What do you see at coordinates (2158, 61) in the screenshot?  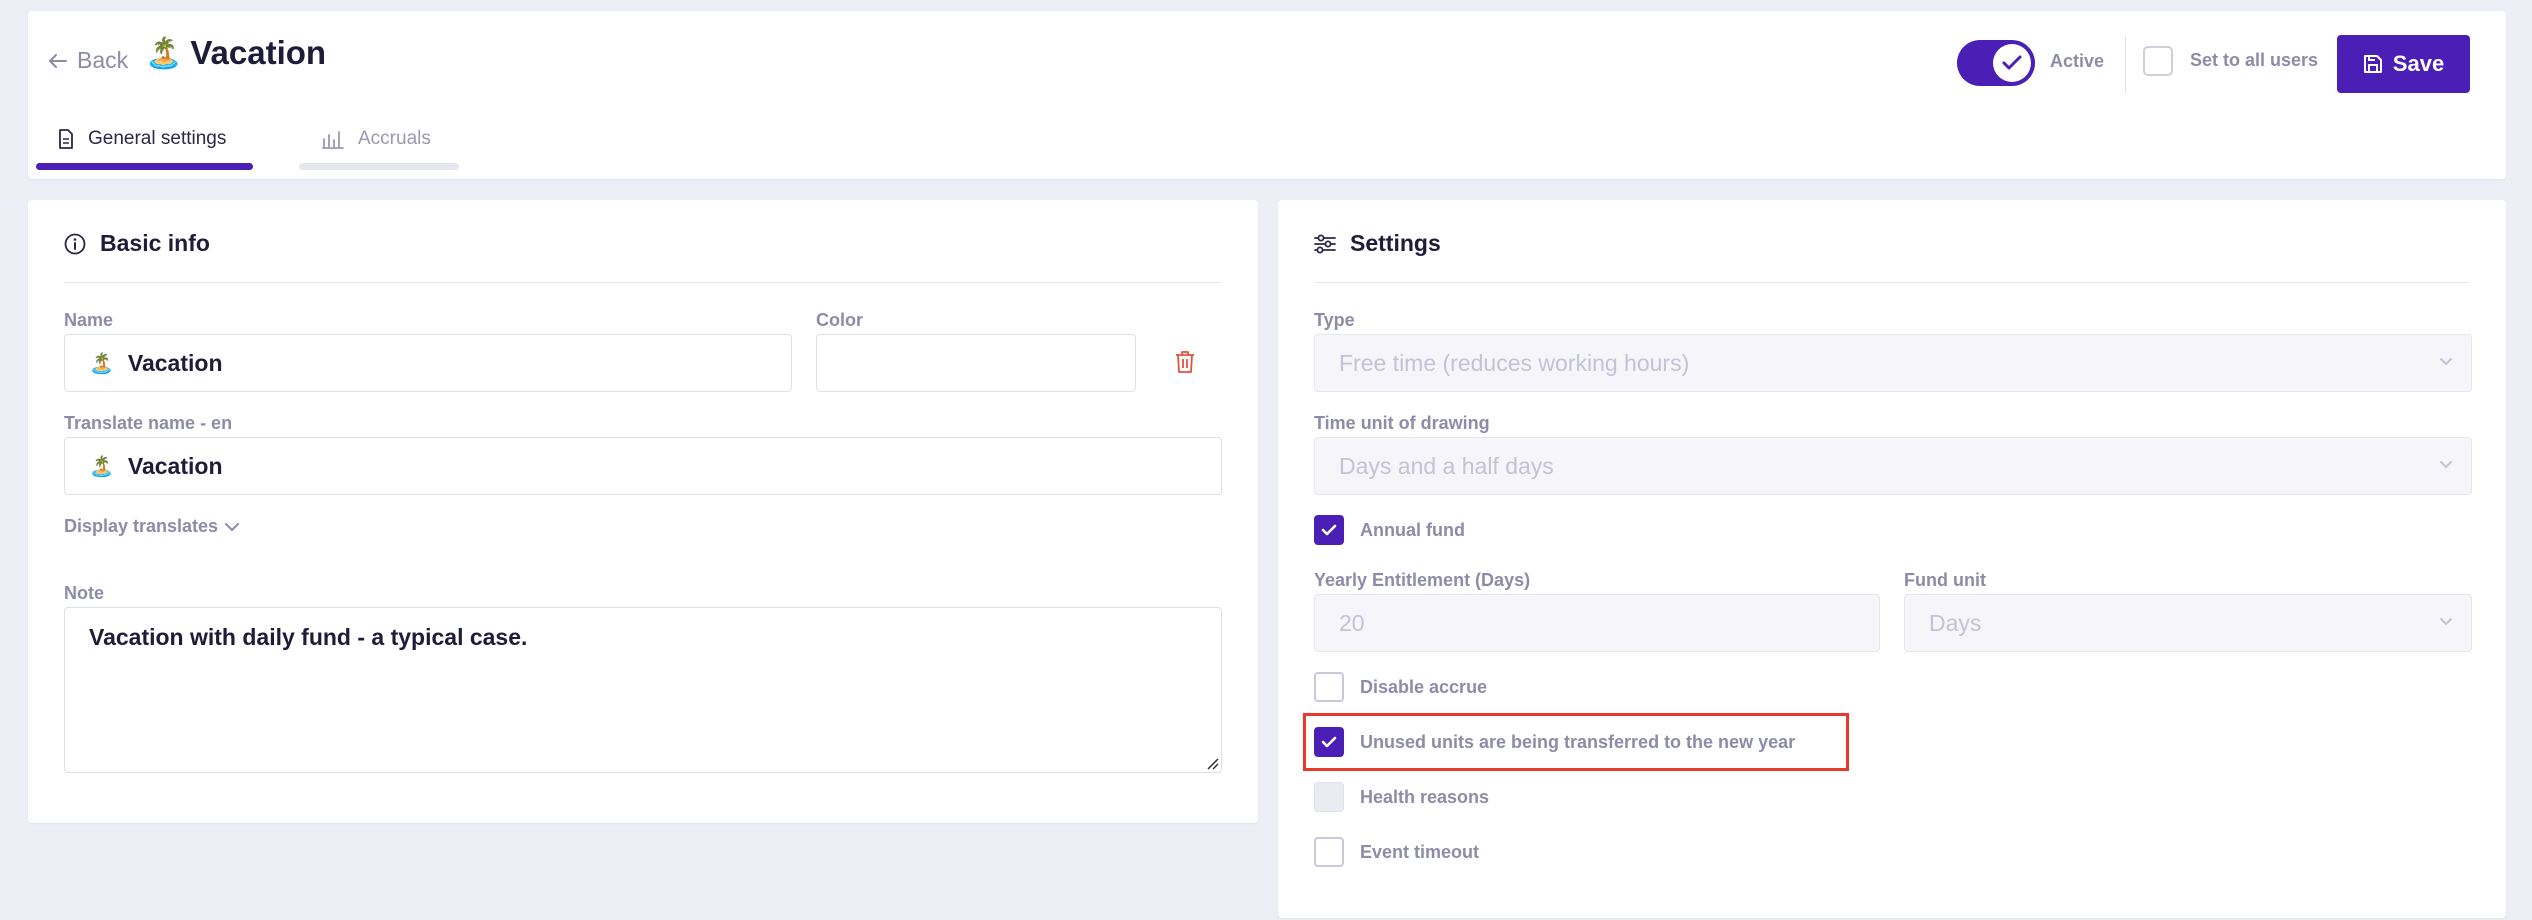 I see `set-to-all-users-checkbox` at bounding box center [2158, 61].